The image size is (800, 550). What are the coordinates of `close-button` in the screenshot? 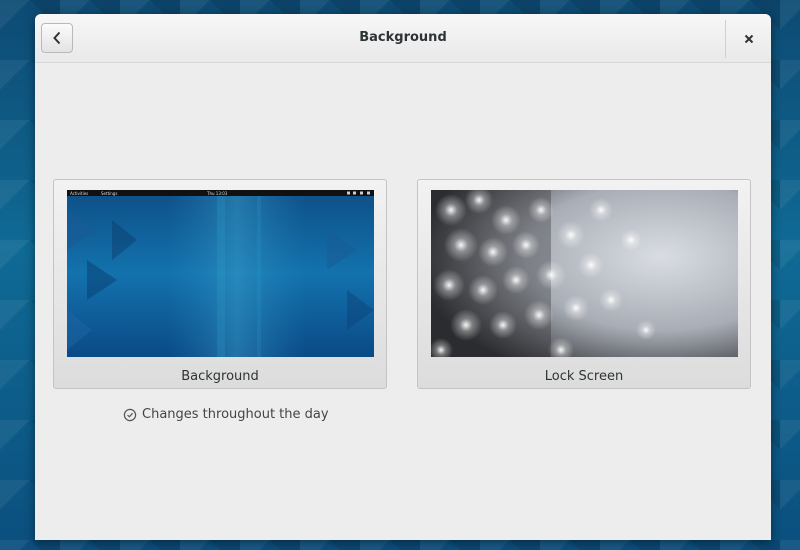 It's located at (749, 39).